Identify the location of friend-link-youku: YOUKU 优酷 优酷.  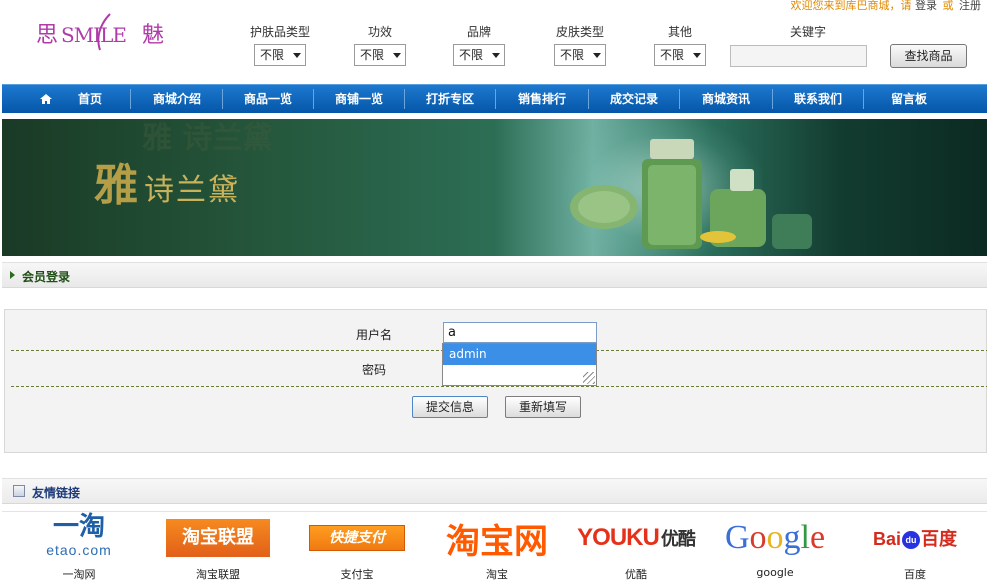
(636, 546).